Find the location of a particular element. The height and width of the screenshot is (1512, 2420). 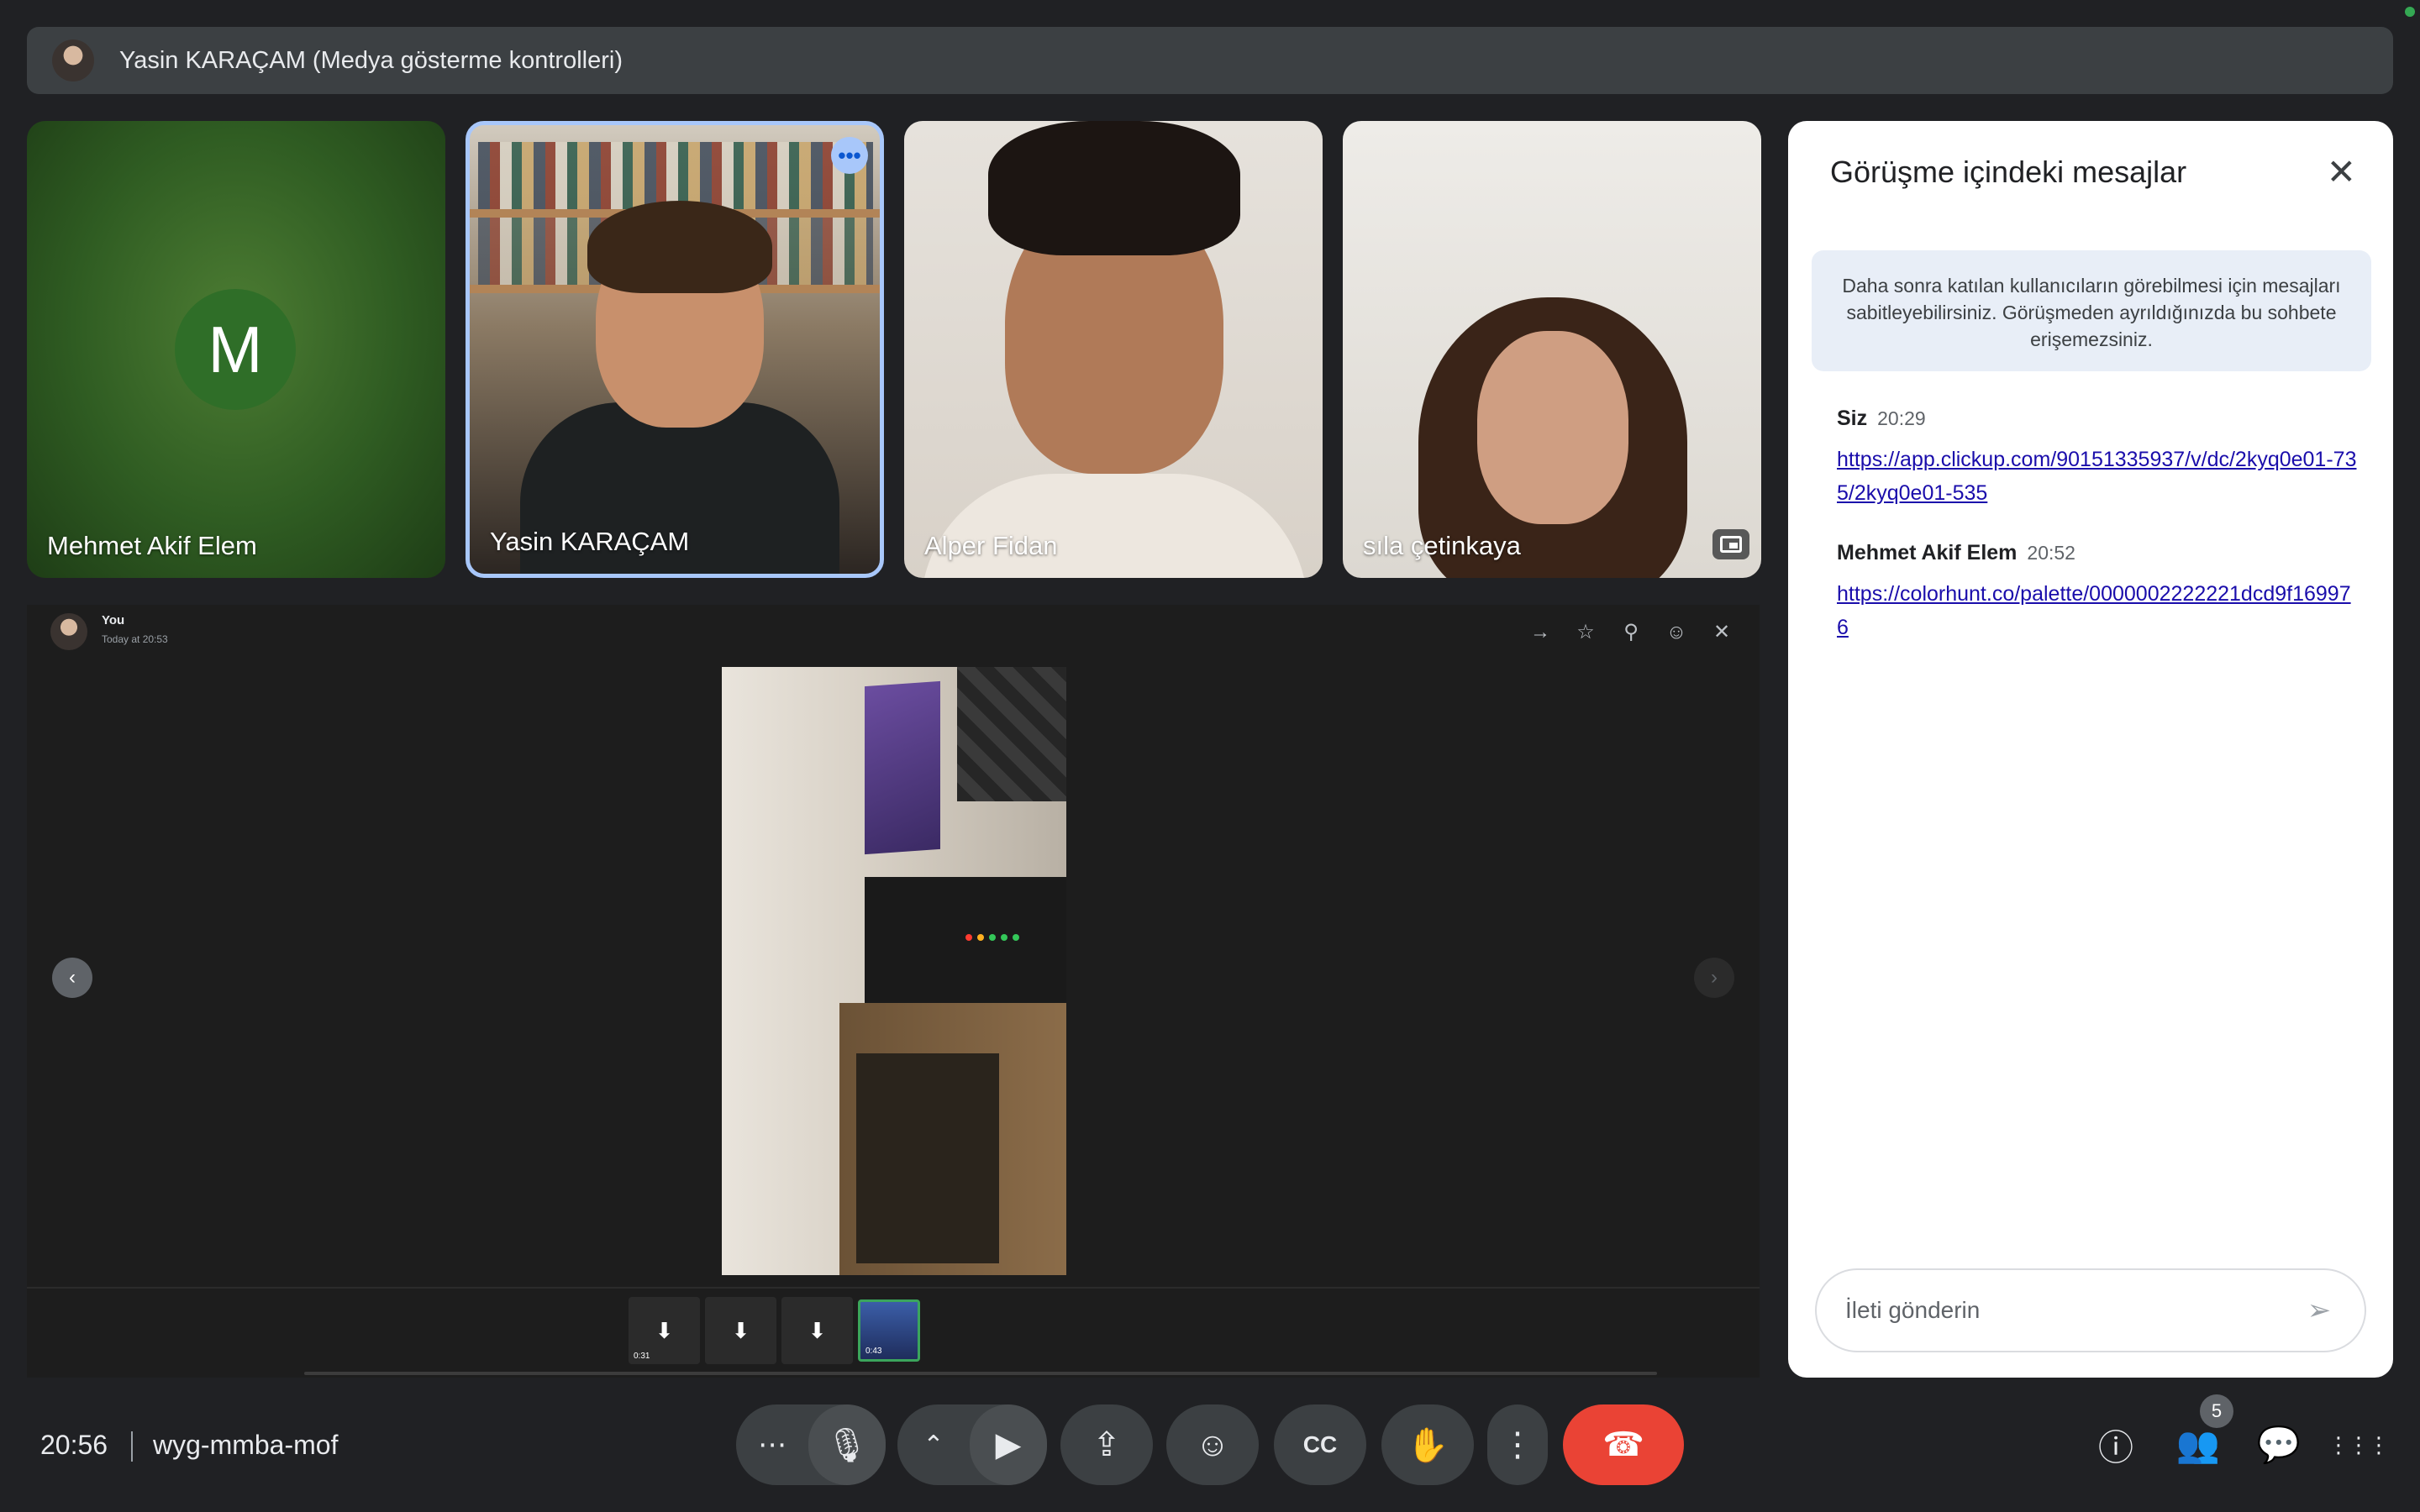

thumbnail-item: ⬇ 0:31 is located at coordinates (664, 1330).